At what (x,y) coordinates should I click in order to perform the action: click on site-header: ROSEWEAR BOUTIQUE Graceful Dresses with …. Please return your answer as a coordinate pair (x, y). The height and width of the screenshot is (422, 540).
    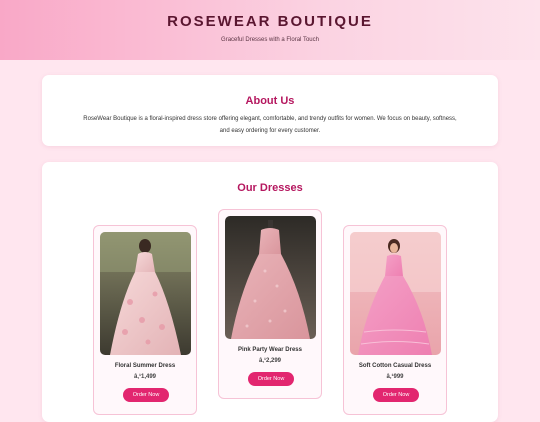
    Looking at the image, I should click on (270, 30).